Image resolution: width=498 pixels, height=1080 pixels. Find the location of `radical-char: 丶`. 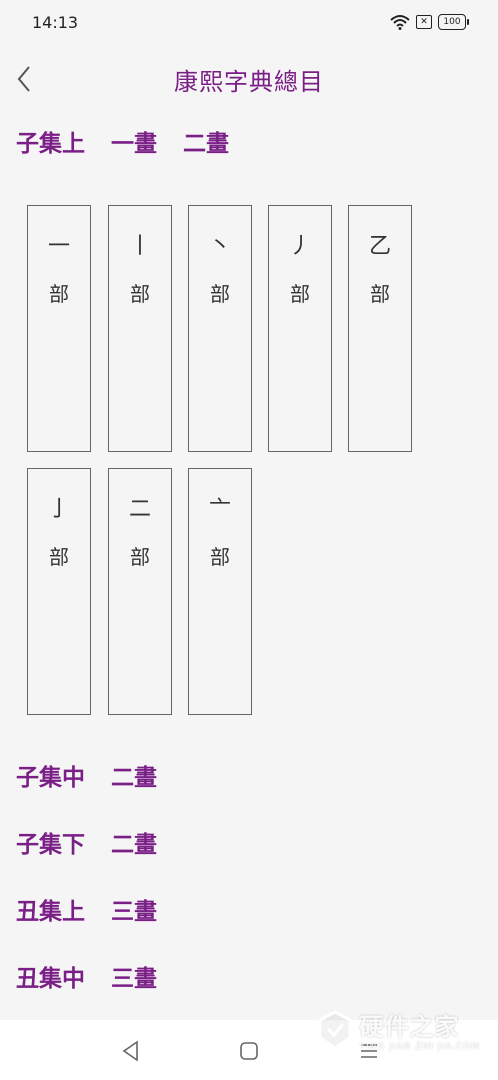

radical-char: 丶 is located at coordinates (219, 246).